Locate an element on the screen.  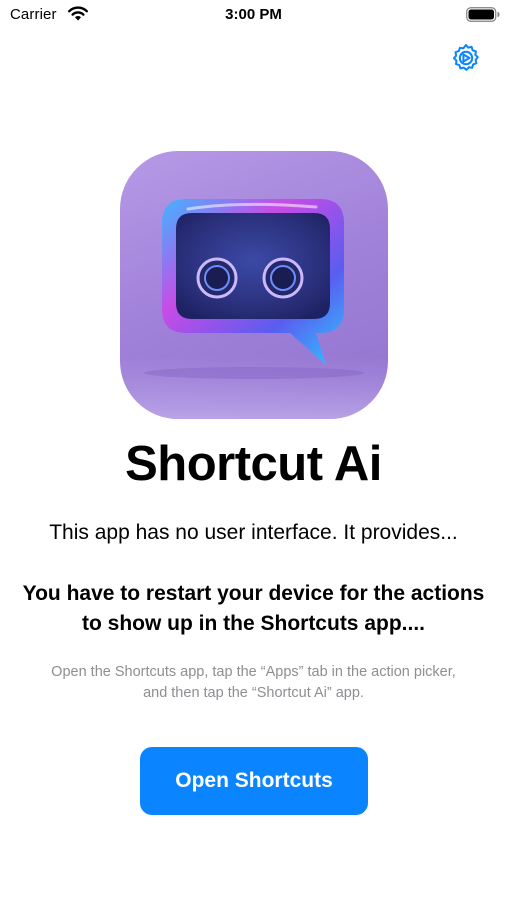
open-shortcuts-button: Open Shortcuts is located at coordinates (254, 781).